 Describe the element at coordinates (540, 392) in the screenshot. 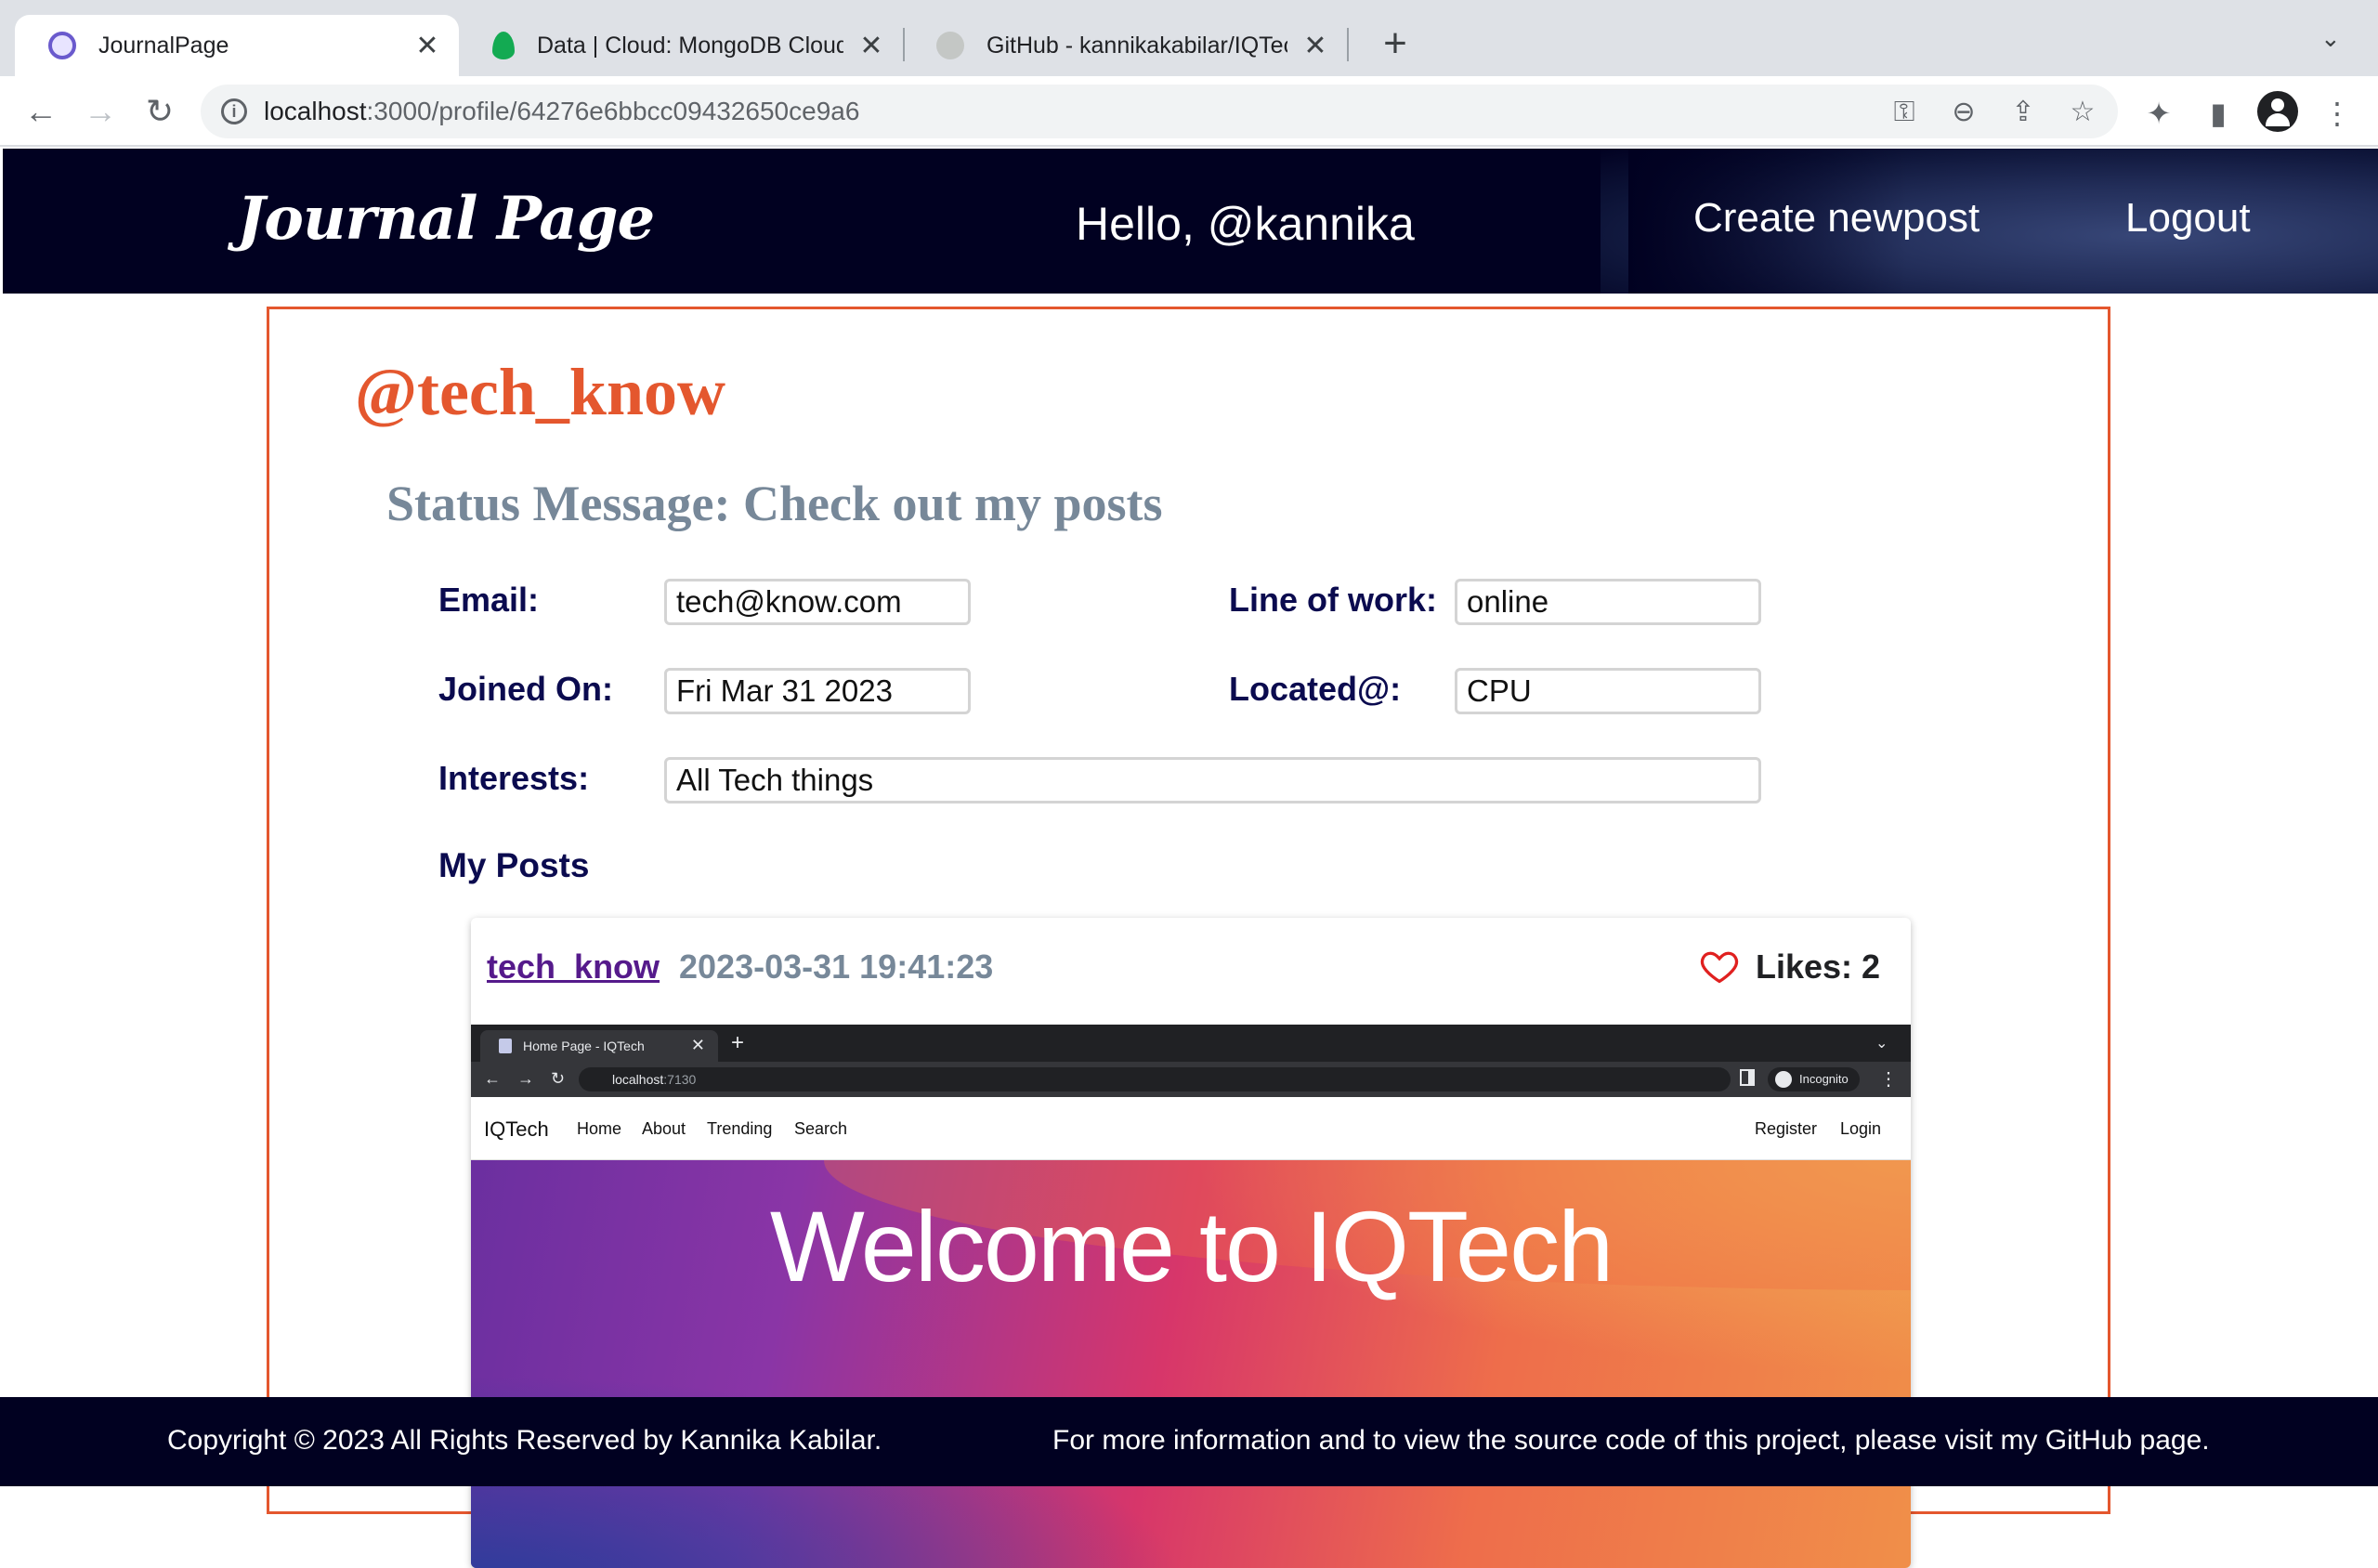

I see `profile-username: @tech_know` at that location.